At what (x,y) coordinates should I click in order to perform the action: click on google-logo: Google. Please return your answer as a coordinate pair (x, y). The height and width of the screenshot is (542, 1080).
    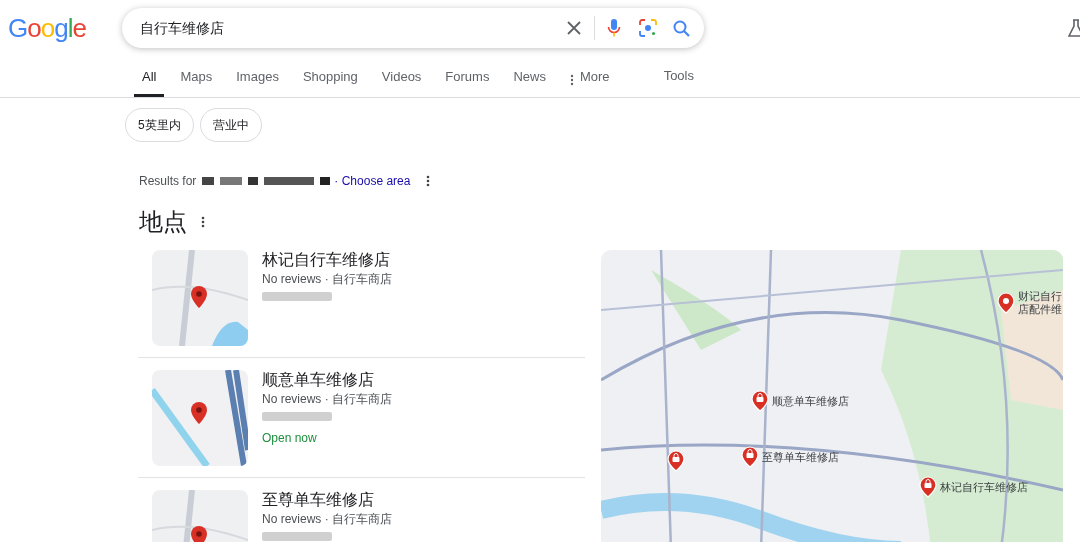
    Looking at the image, I should click on (46, 28).